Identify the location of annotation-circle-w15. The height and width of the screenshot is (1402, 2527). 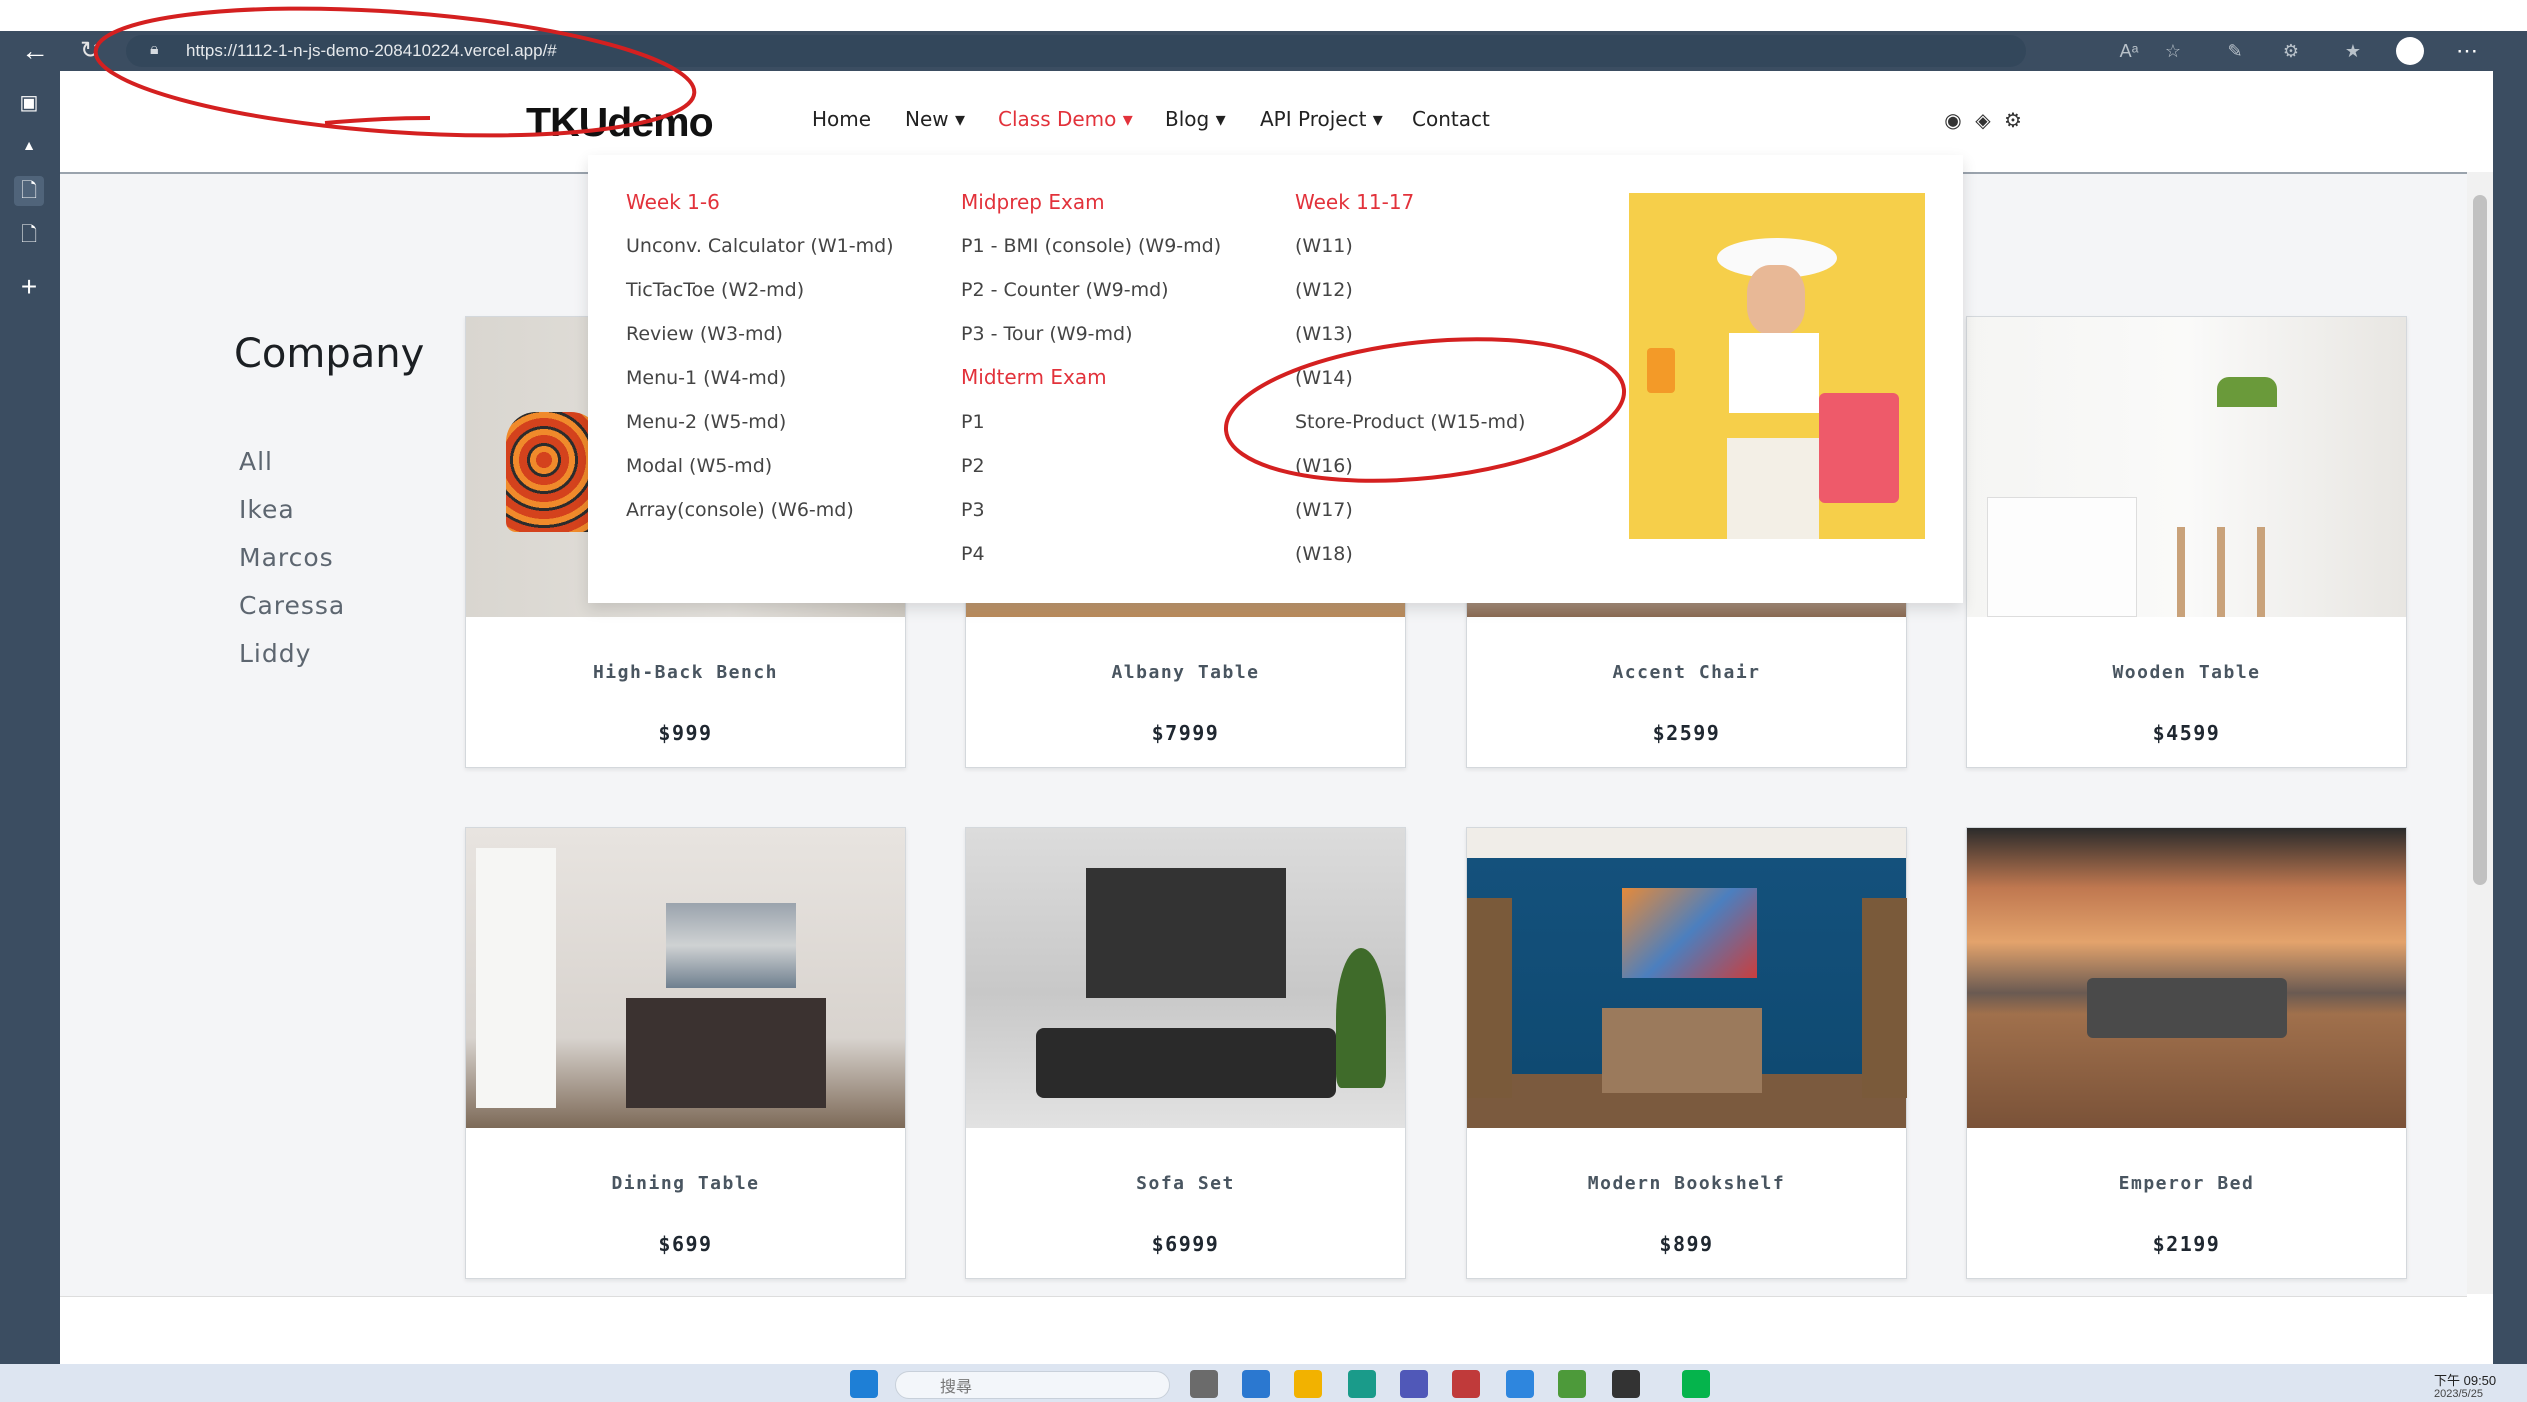
(1425, 410).